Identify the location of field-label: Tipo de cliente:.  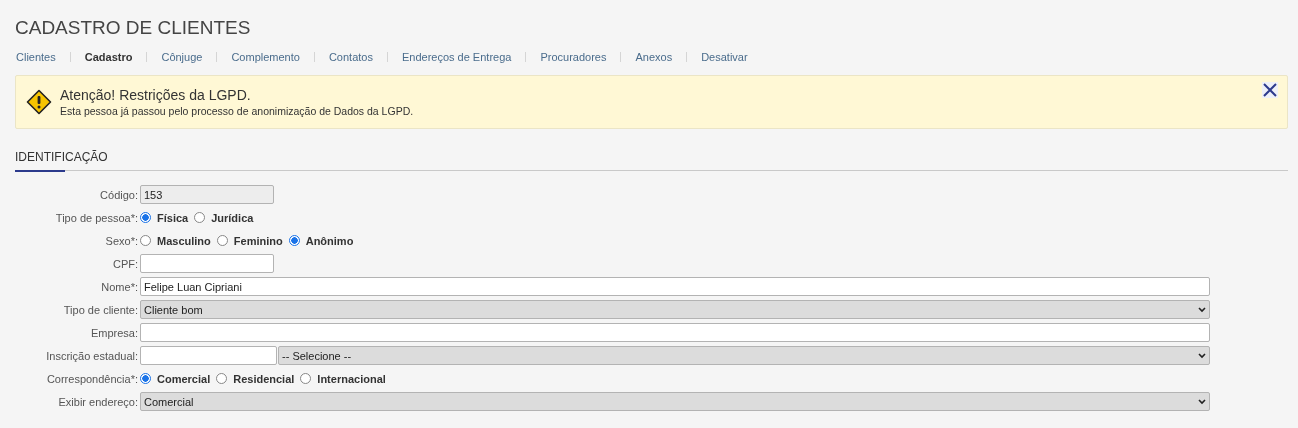
(100, 309).